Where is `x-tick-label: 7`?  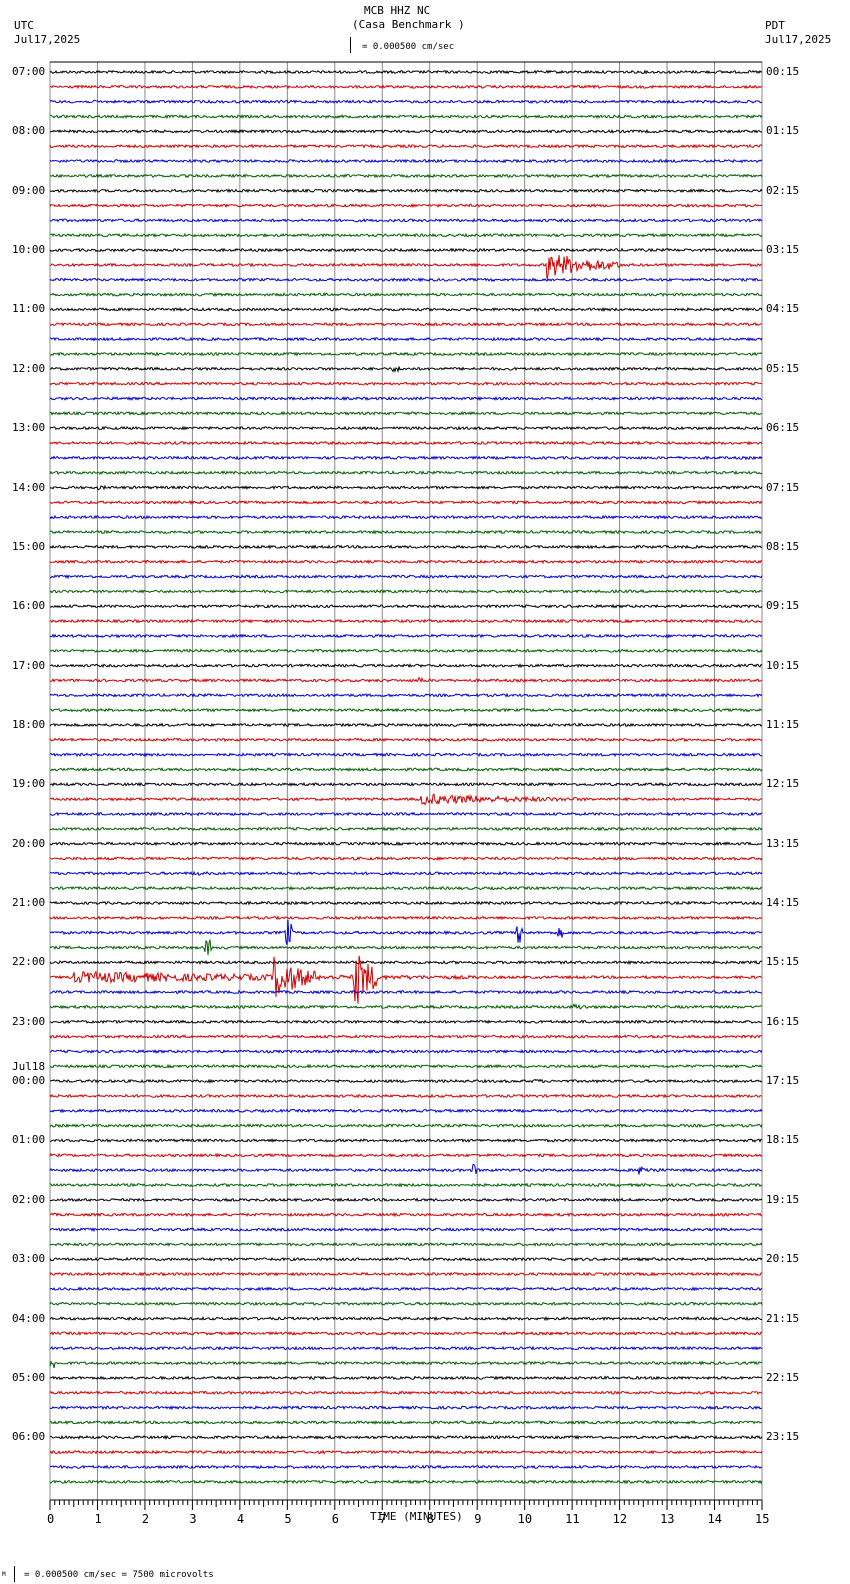
x-tick-label: 7 is located at coordinates (383, 1519).